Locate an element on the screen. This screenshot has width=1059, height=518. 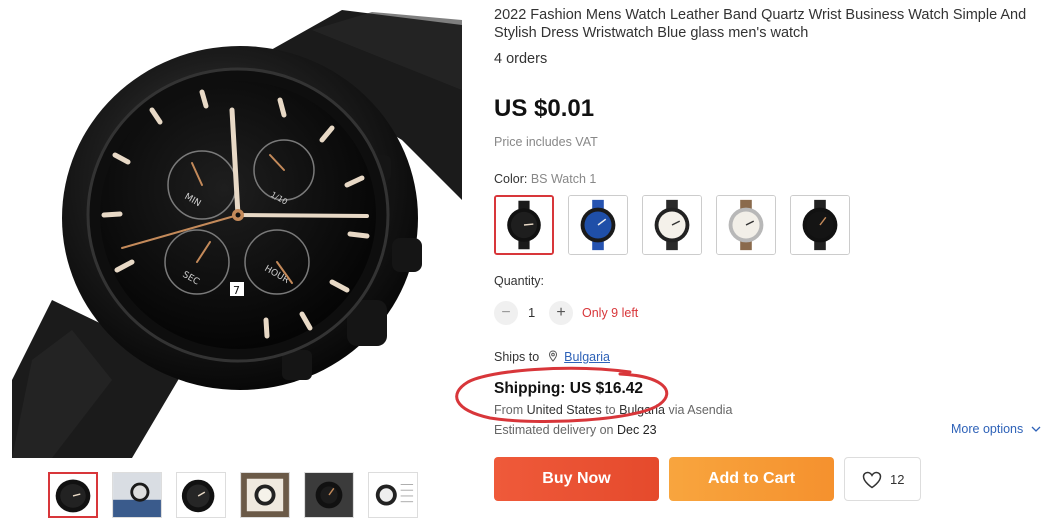
color-selector-label: Color: BS Watch 1 is located at coordinates (545, 179).